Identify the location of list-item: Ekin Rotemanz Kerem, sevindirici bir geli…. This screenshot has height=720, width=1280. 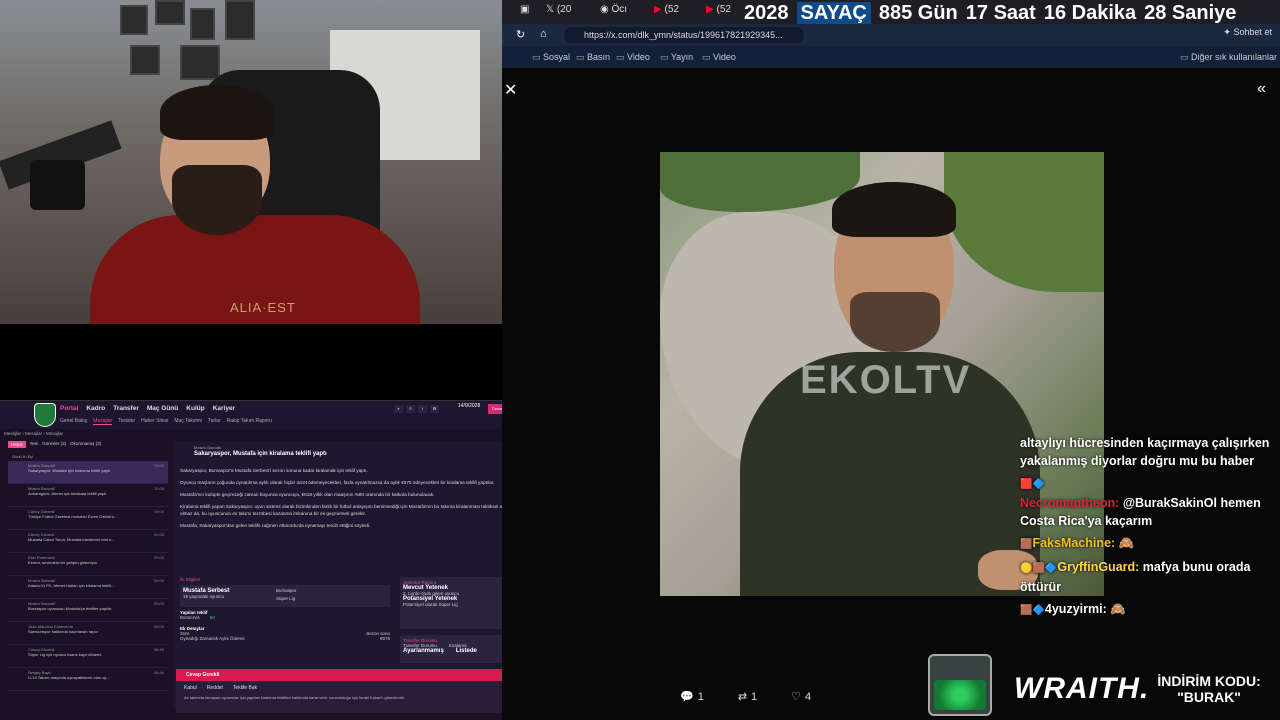
(88, 564).